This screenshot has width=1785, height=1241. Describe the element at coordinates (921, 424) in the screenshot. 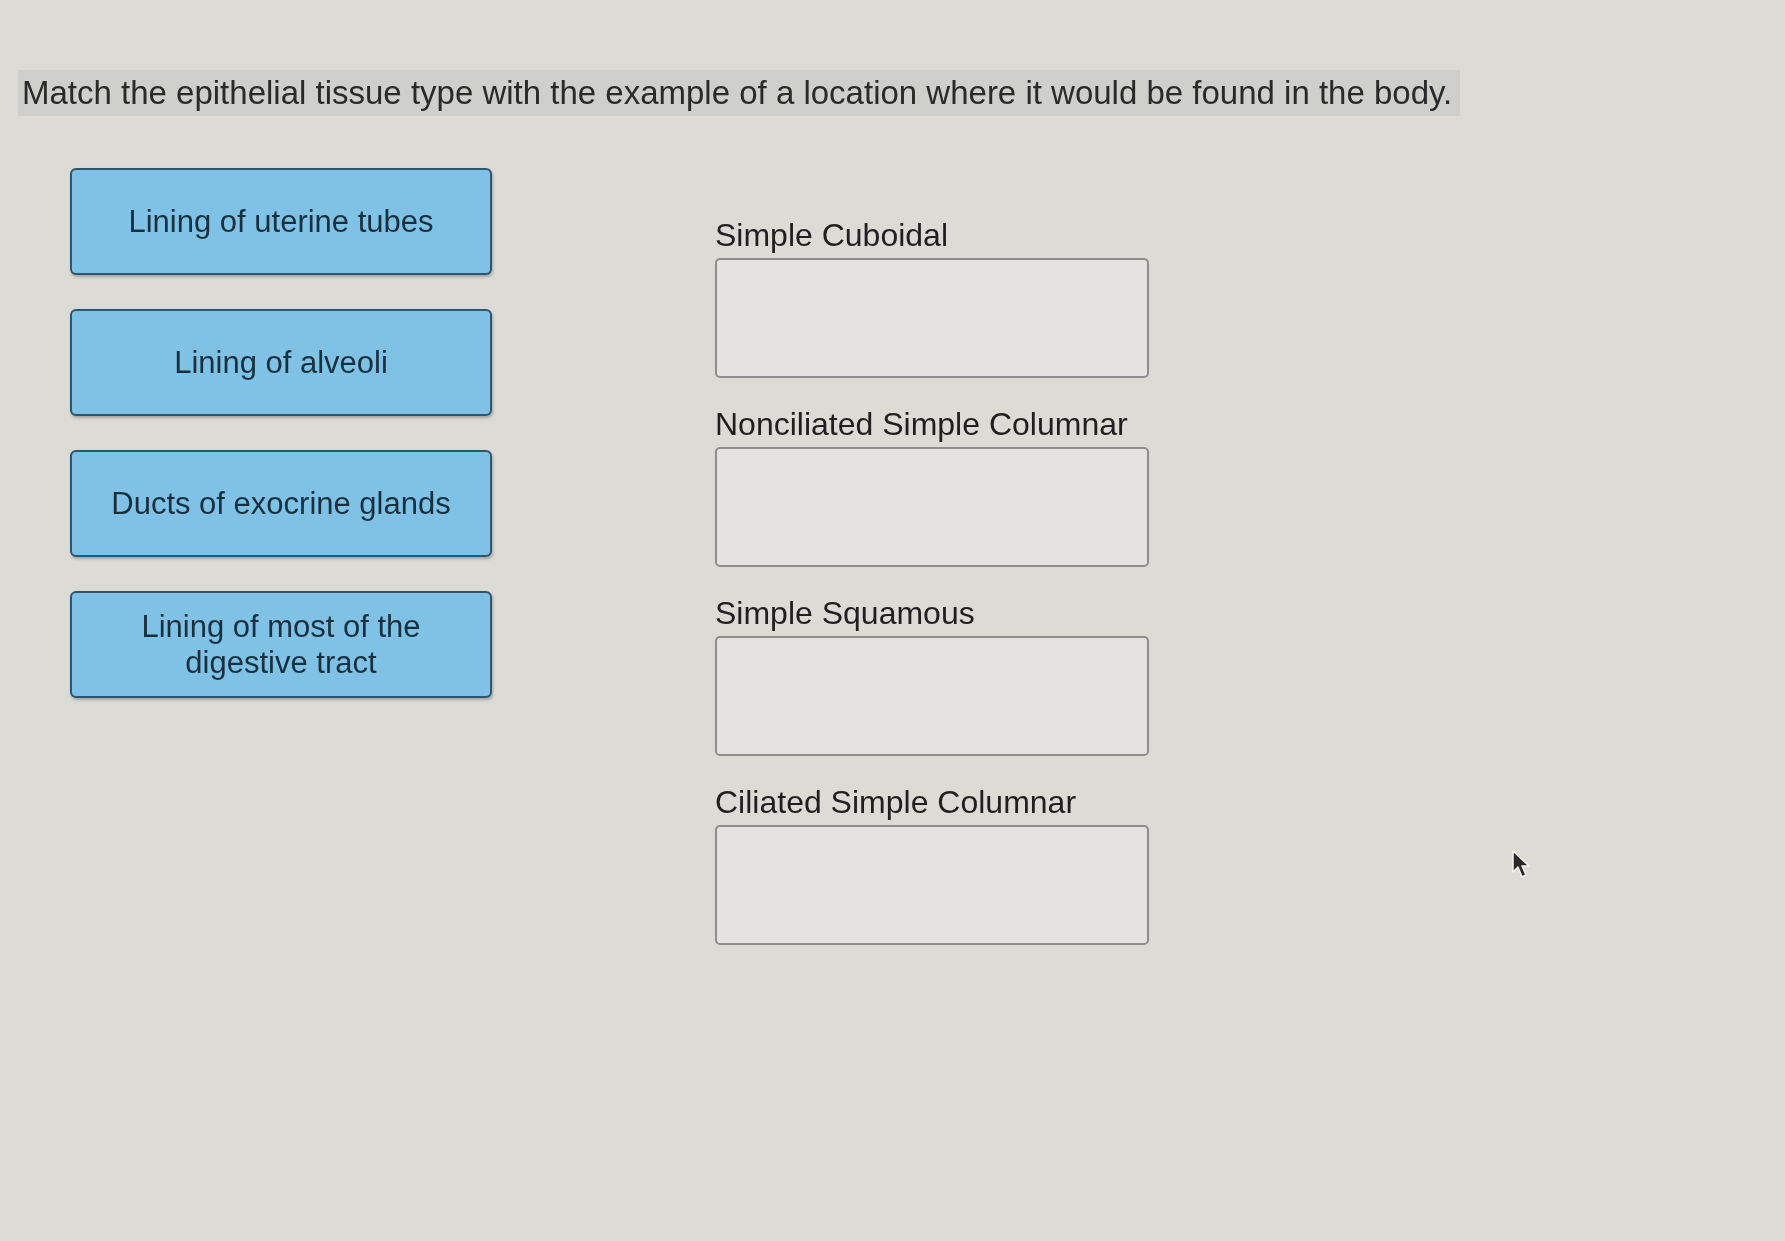

I see `tissue-type-label: Nonciliated Simple Columnar` at that location.